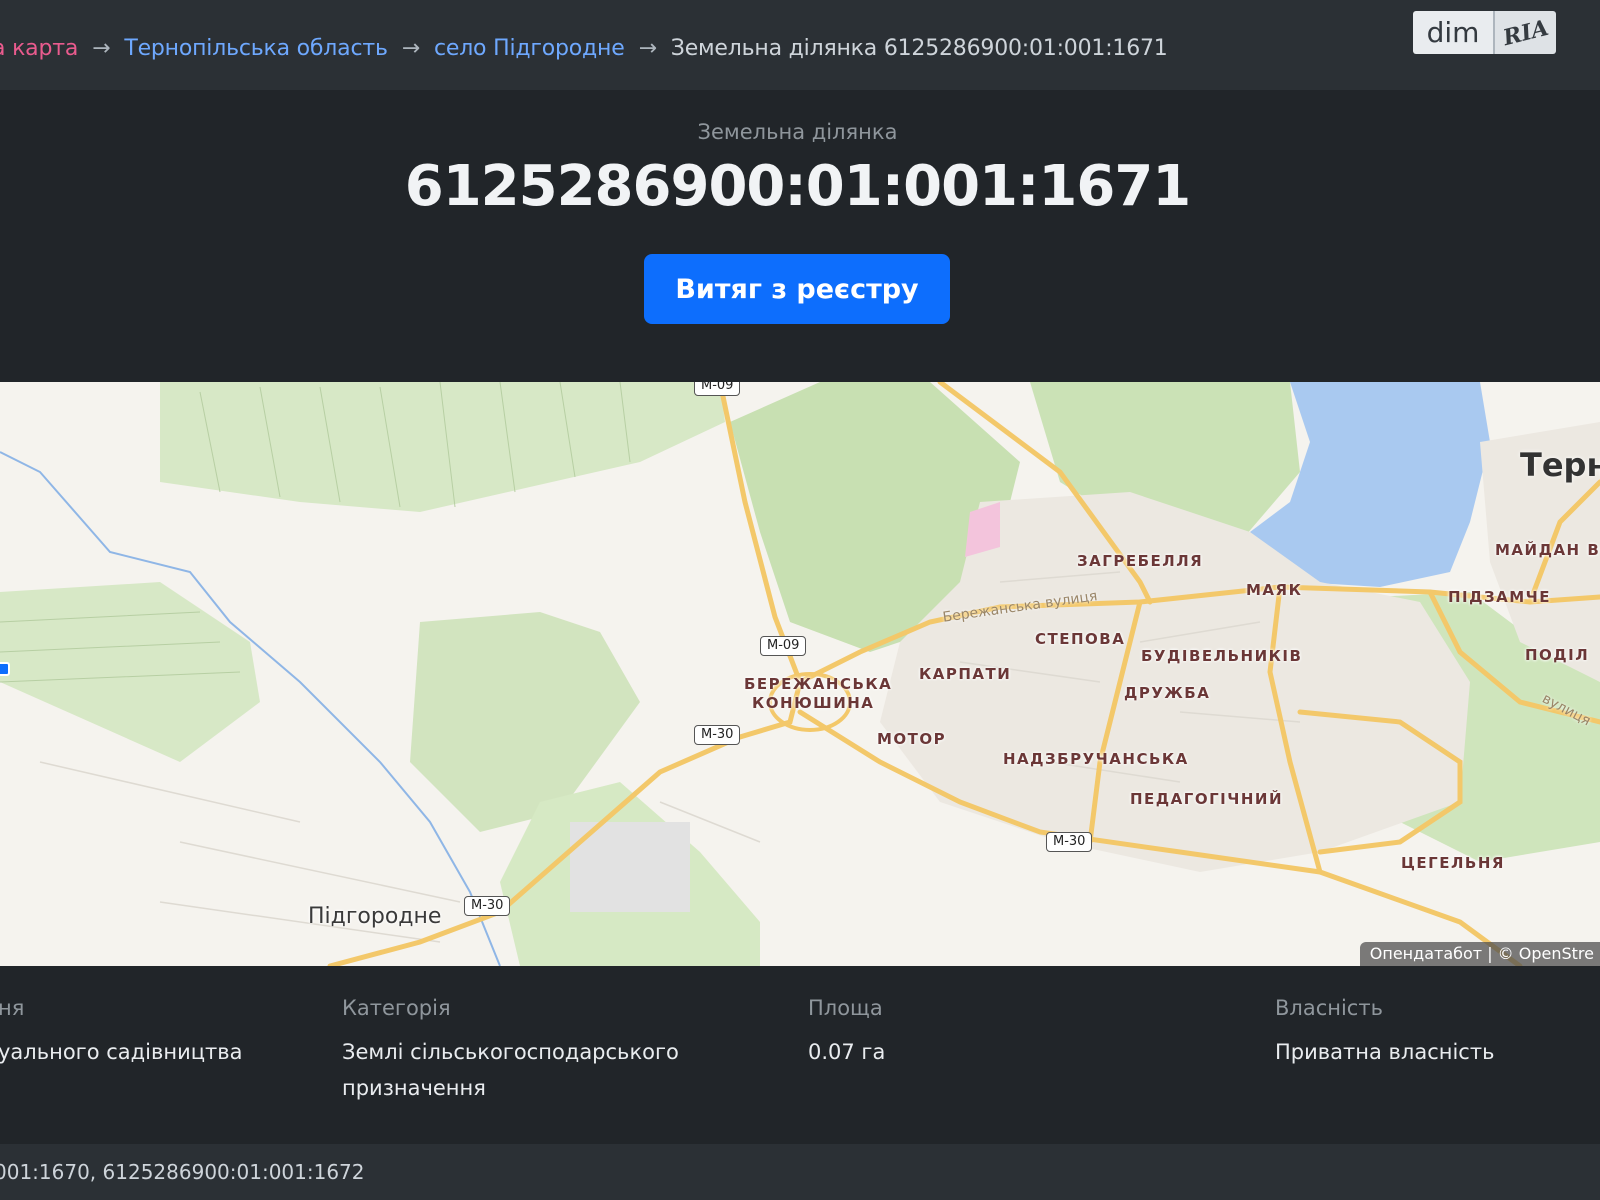 The height and width of the screenshot is (1200, 1600). Describe the element at coordinates (847, 1052) in the screenshot. I see `area-value: 0.07 га` at that location.